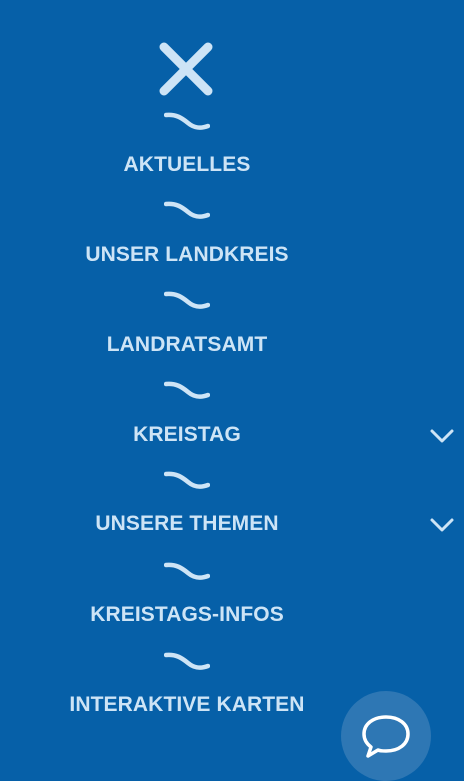 The width and height of the screenshot is (464, 781). I want to click on chat-button, so click(386, 736).